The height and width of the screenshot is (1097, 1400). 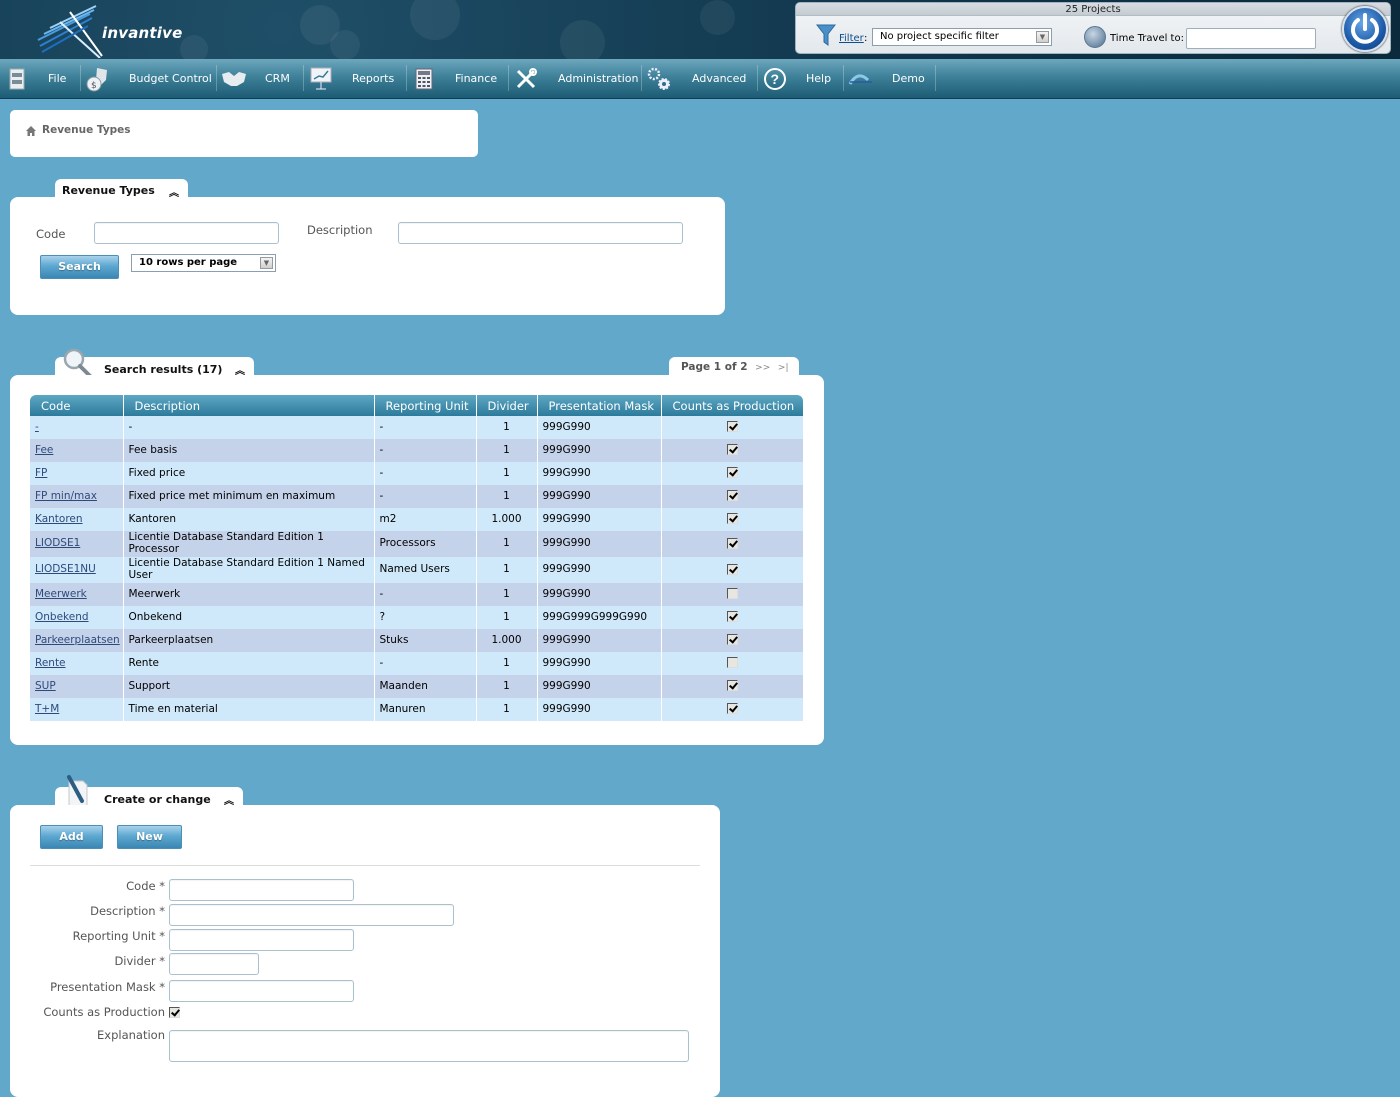 I want to click on divider-field, so click(x=214, y=964).